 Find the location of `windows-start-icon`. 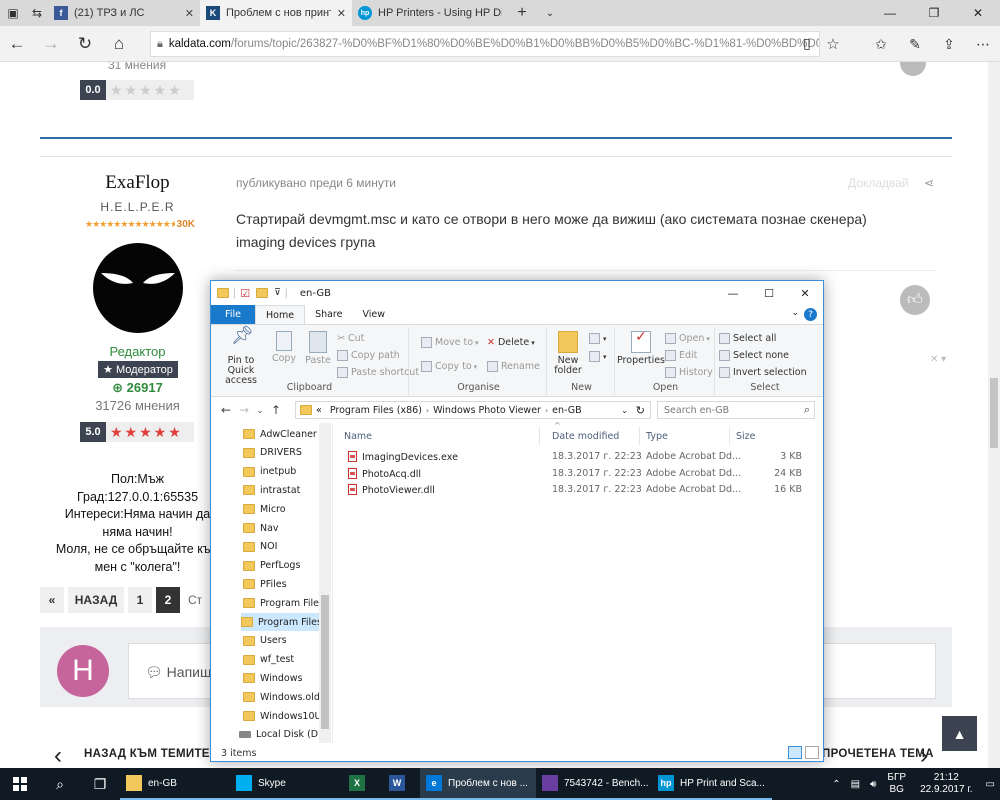

windows-start-icon is located at coordinates (20, 784).